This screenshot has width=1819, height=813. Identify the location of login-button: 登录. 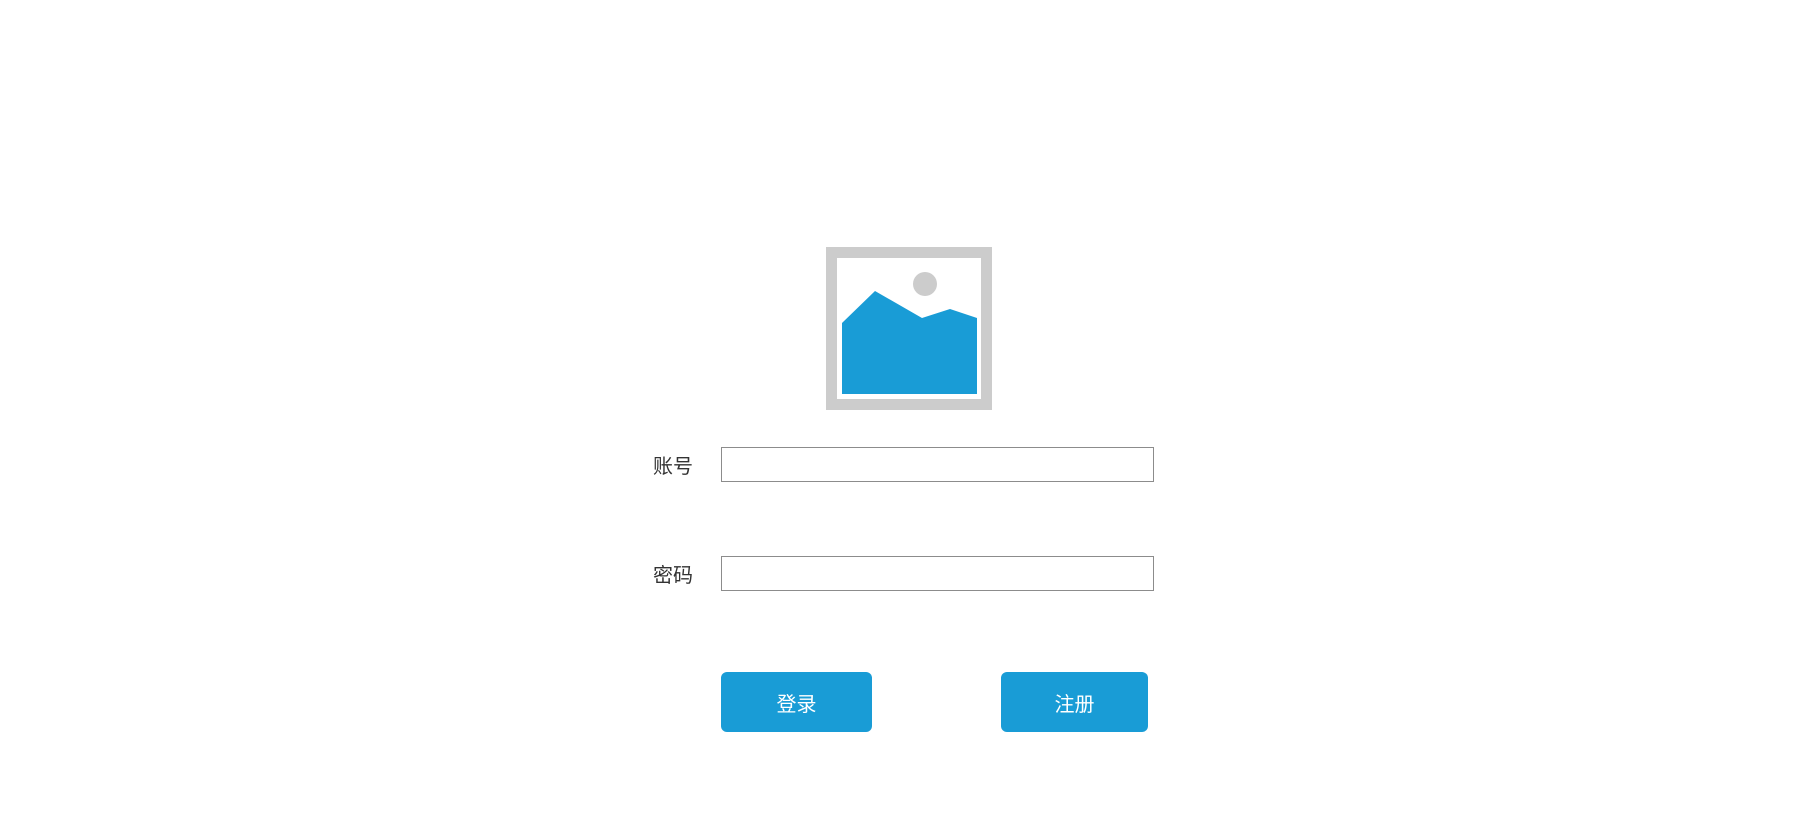
(796, 702).